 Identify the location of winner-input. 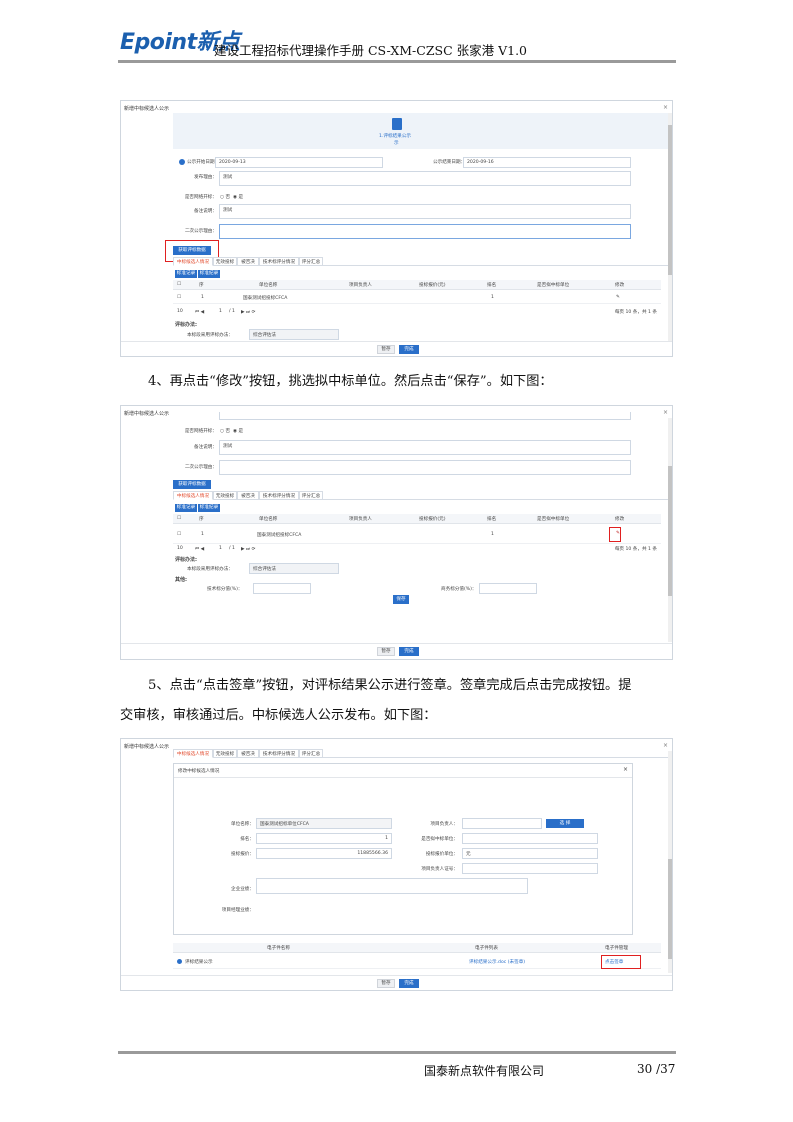
(530, 838).